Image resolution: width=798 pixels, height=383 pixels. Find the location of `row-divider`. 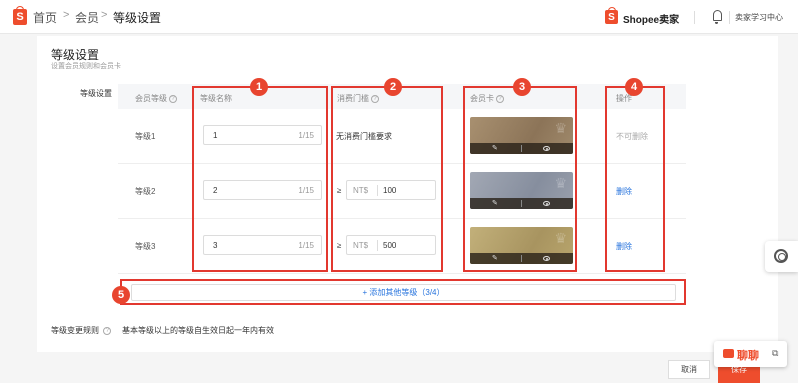

row-divider is located at coordinates (402, 273).